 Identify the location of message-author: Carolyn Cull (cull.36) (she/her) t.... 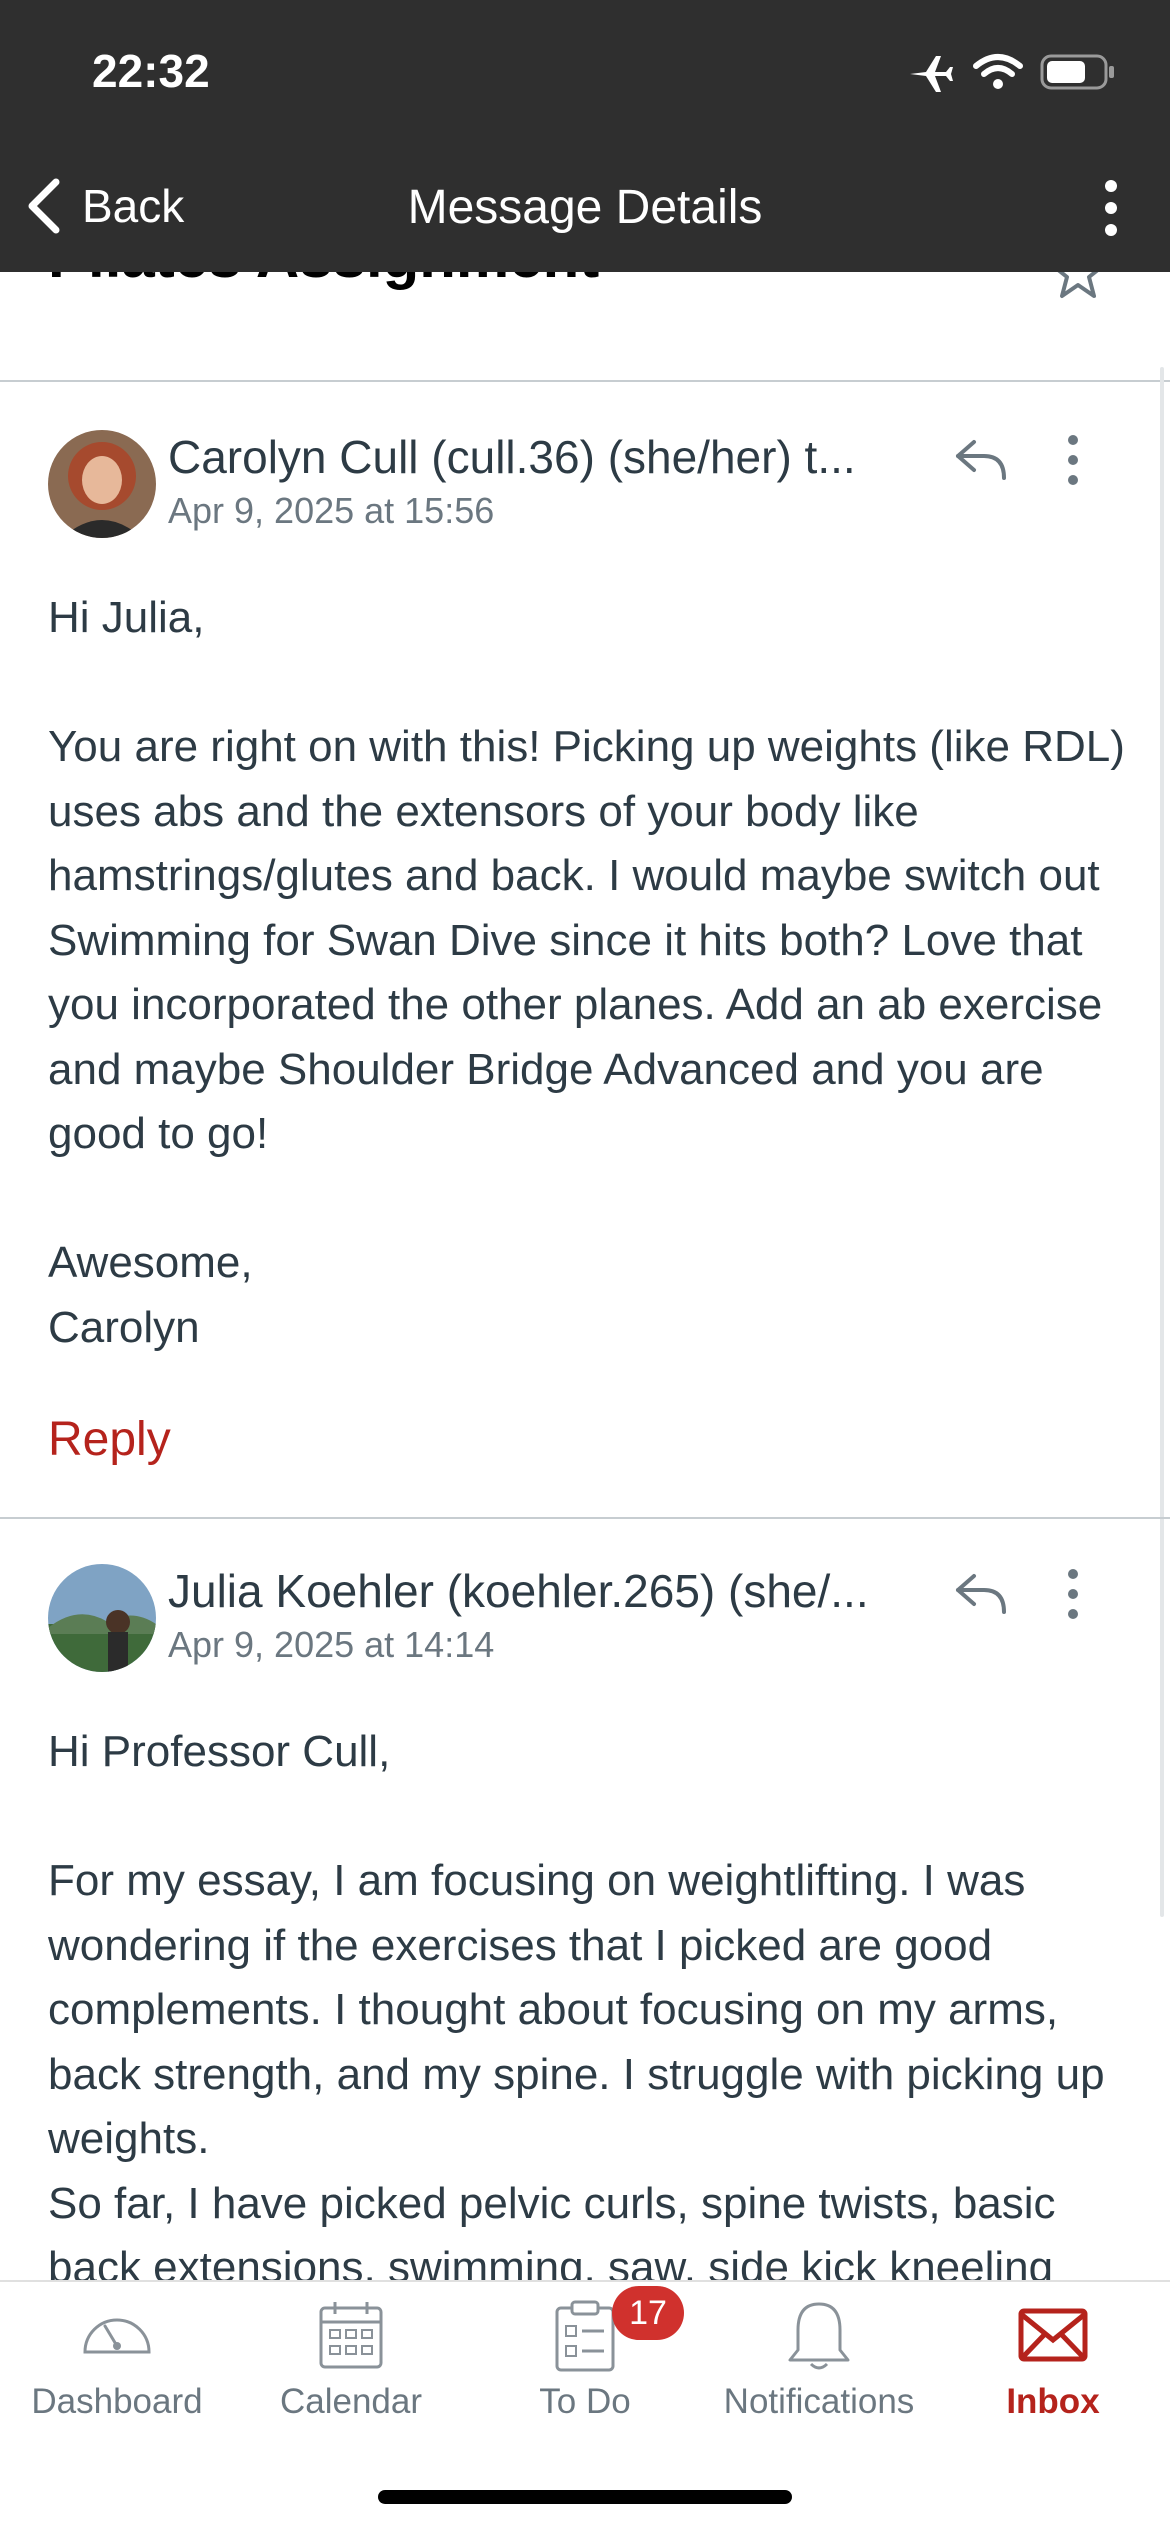
(512, 457).